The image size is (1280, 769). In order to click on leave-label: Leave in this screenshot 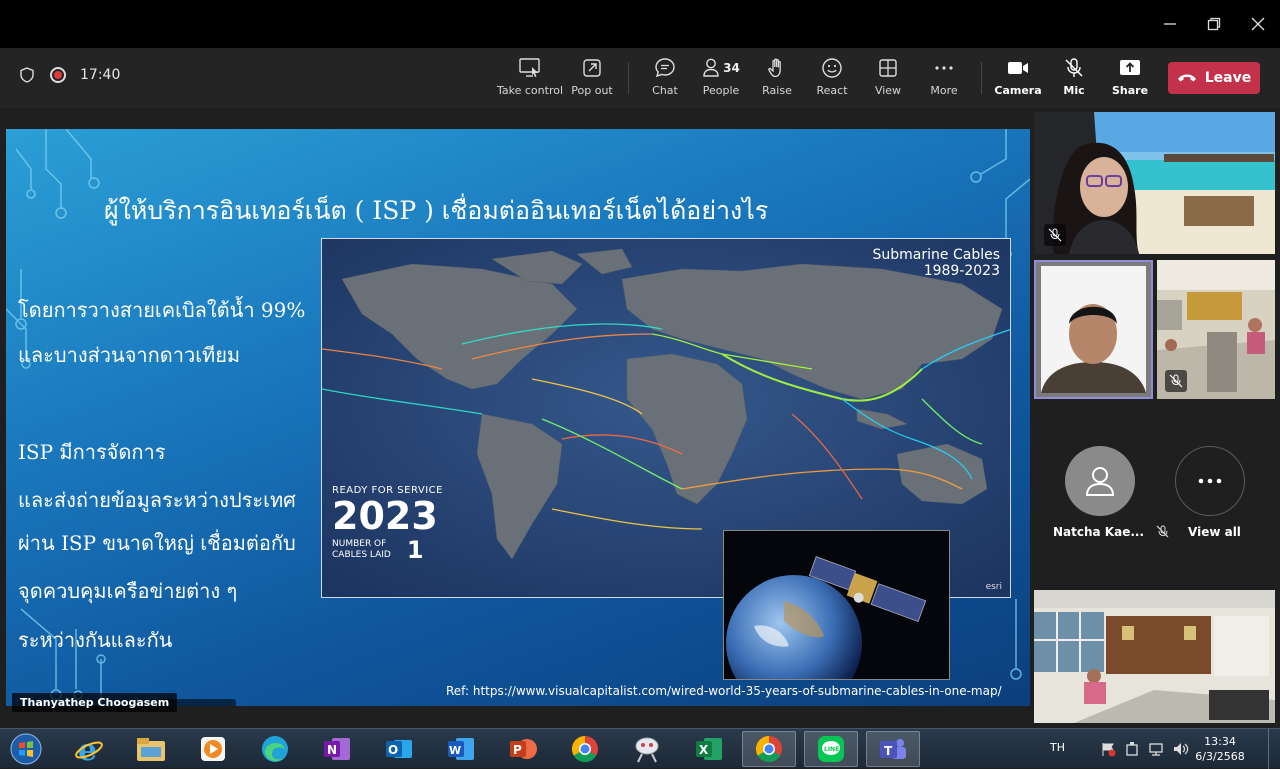, I will do `click(1228, 78)`.